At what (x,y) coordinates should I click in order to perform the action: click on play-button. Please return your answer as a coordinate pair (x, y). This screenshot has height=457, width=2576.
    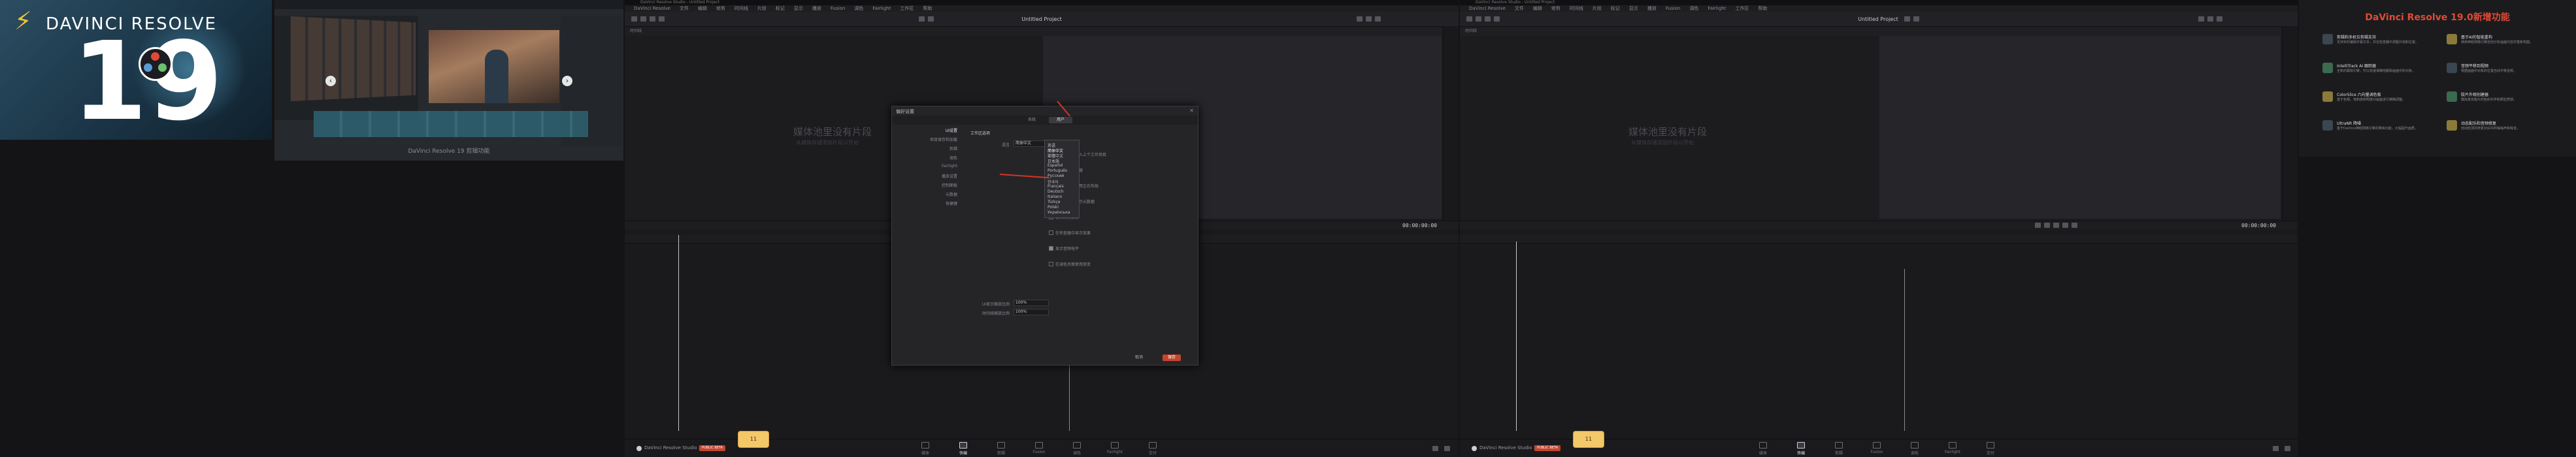
    Looking at the image, I should click on (2065, 225).